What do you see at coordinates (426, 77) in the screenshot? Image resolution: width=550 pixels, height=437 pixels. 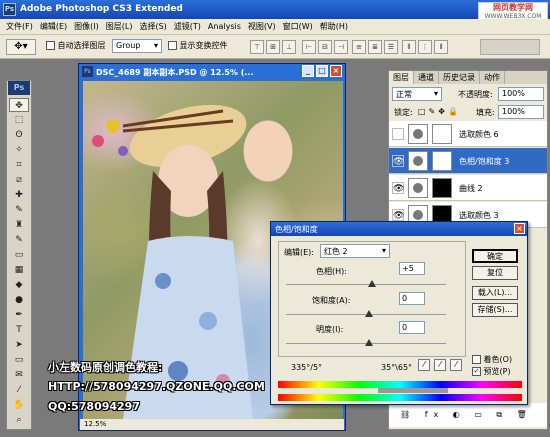 I see `tab-channels: 通道` at bounding box center [426, 77].